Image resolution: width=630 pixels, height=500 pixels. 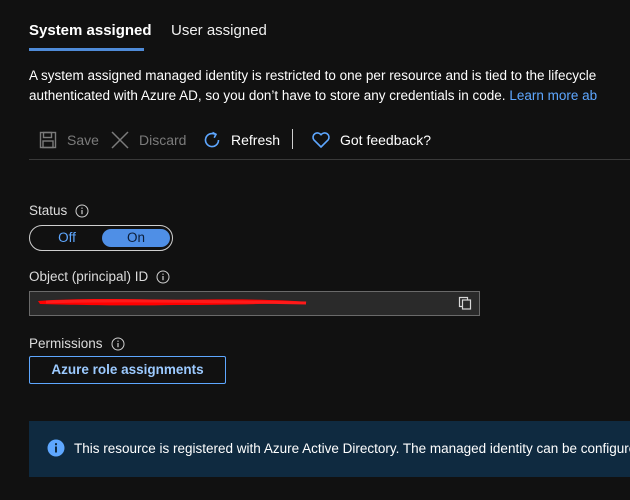 I want to click on object-id-field, so click(x=254, y=303).